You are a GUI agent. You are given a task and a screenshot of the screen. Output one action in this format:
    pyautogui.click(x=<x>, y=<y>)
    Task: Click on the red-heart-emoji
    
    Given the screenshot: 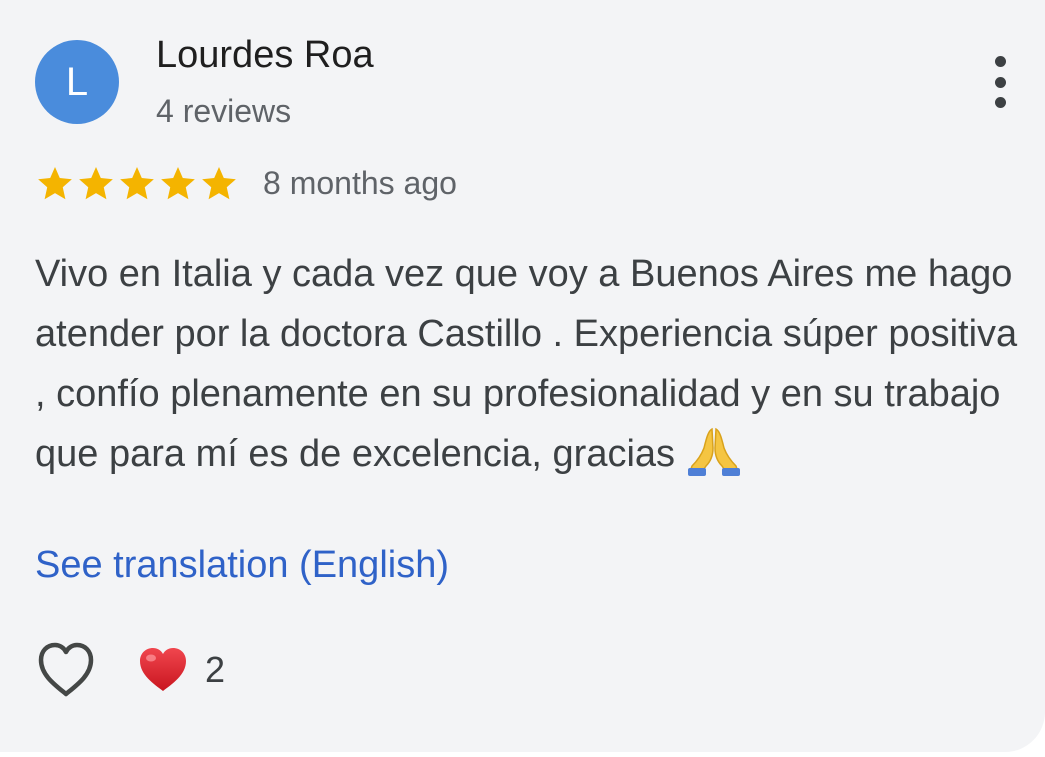 What is the action you would take?
    pyautogui.click(x=163, y=670)
    